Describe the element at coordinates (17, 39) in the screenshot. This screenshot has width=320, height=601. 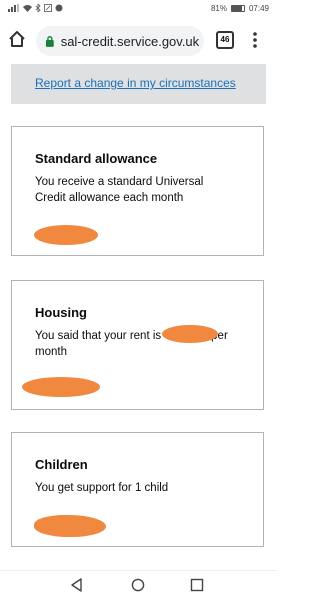
I see `home-icon` at that location.